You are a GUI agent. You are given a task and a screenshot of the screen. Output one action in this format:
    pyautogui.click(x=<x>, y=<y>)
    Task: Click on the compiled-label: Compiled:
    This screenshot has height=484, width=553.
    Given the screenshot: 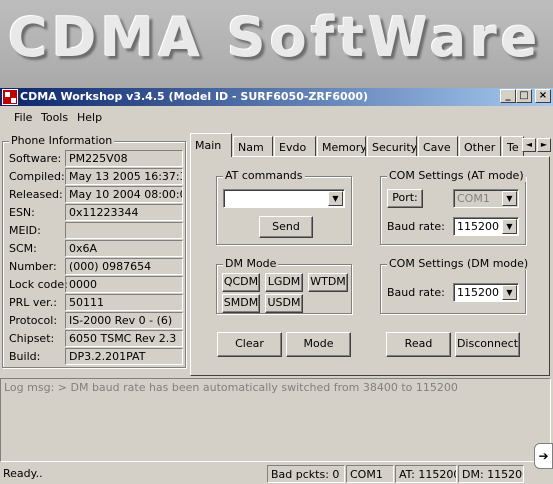 What is the action you would take?
    pyautogui.click(x=37, y=176)
    